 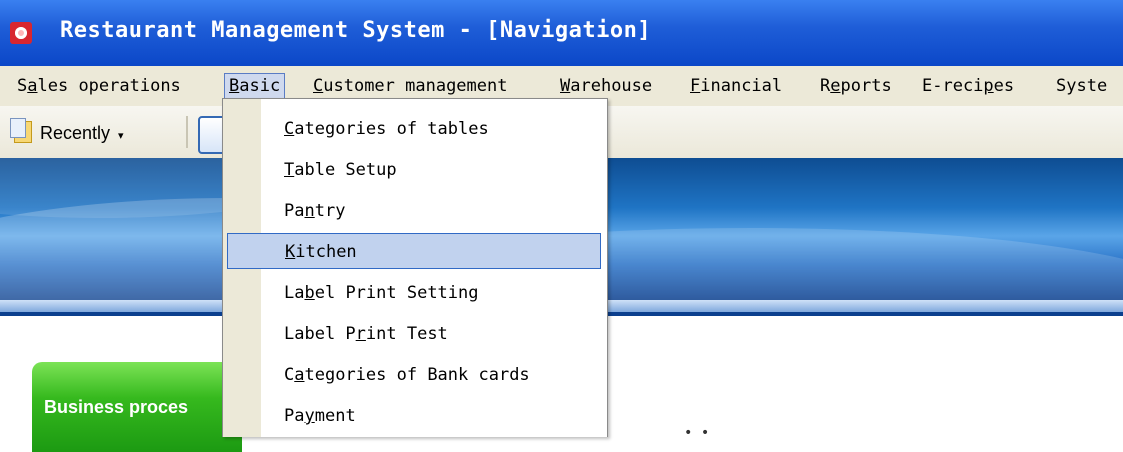 I want to click on menu-financial: Financial, so click(x=736, y=86).